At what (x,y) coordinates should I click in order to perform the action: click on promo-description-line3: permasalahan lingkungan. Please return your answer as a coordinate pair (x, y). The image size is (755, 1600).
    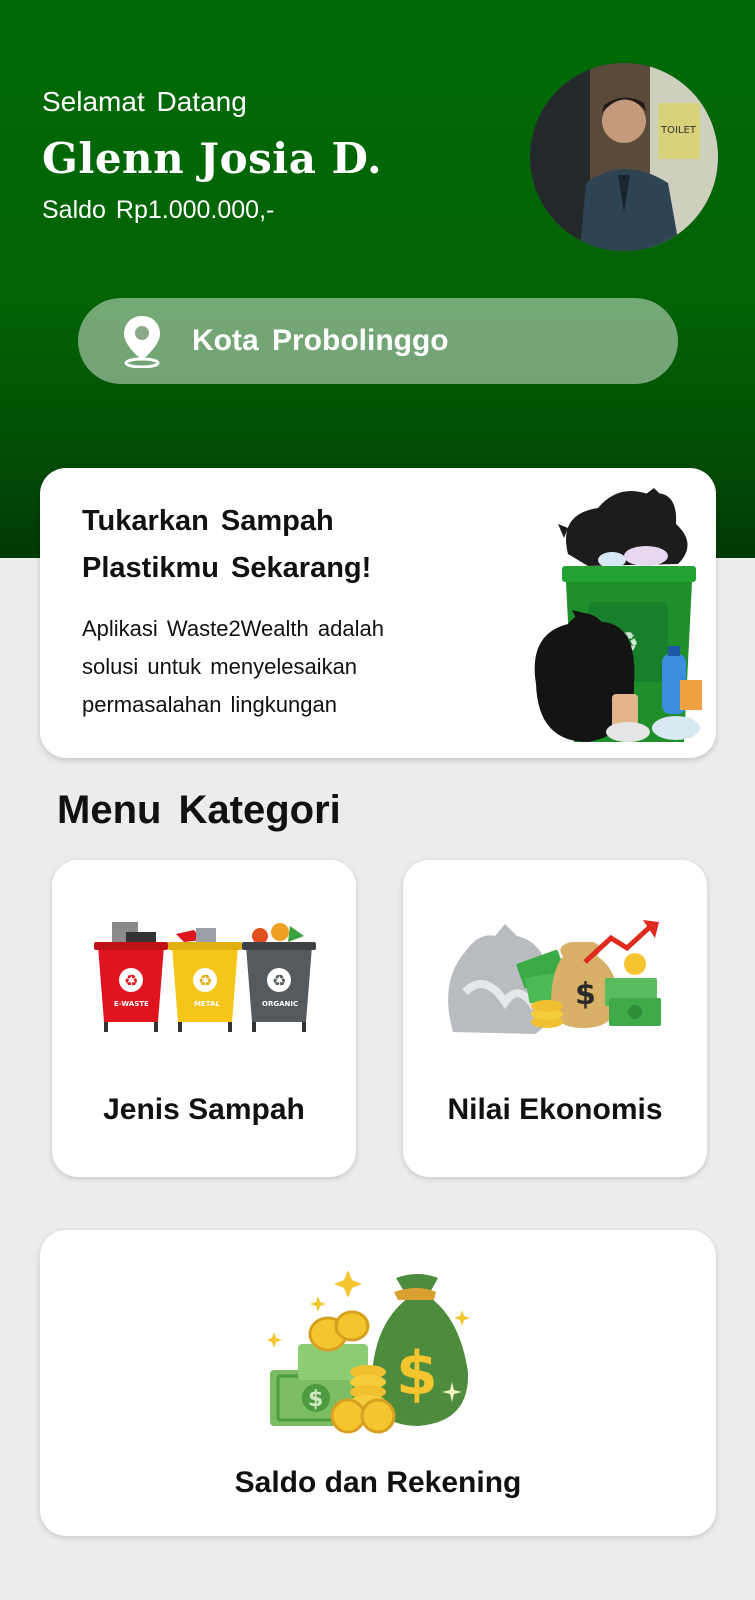
    Looking at the image, I should click on (209, 704).